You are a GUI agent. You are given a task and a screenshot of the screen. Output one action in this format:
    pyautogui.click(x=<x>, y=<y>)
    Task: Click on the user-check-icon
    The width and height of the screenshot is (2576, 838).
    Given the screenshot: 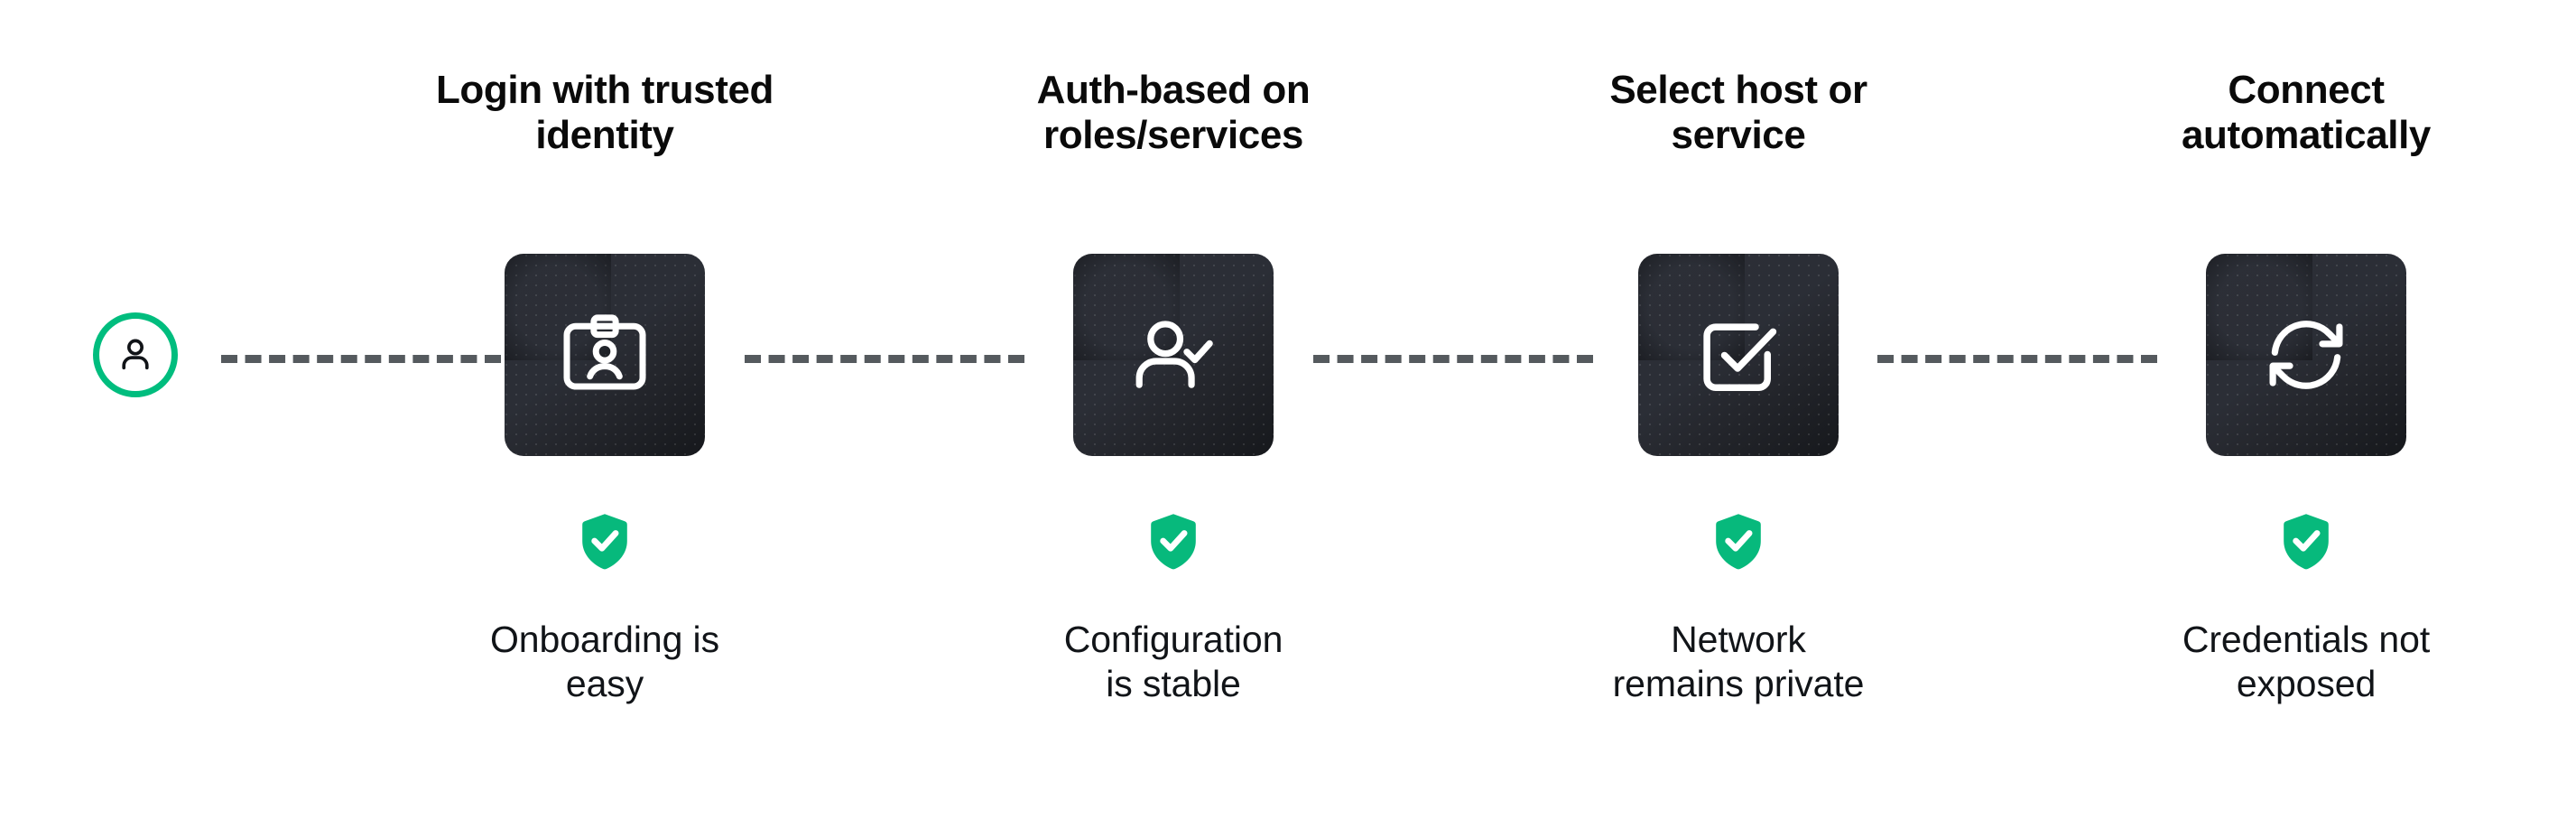 What is the action you would take?
    pyautogui.click(x=1174, y=354)
    